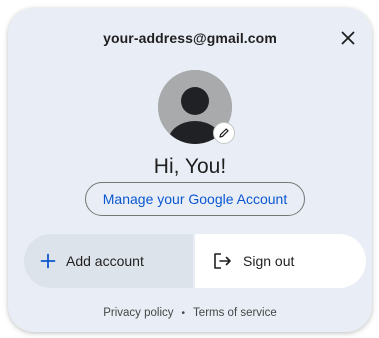 The image size is (379, 338). I want to click on profile-avatar-container, so click(196, 107).